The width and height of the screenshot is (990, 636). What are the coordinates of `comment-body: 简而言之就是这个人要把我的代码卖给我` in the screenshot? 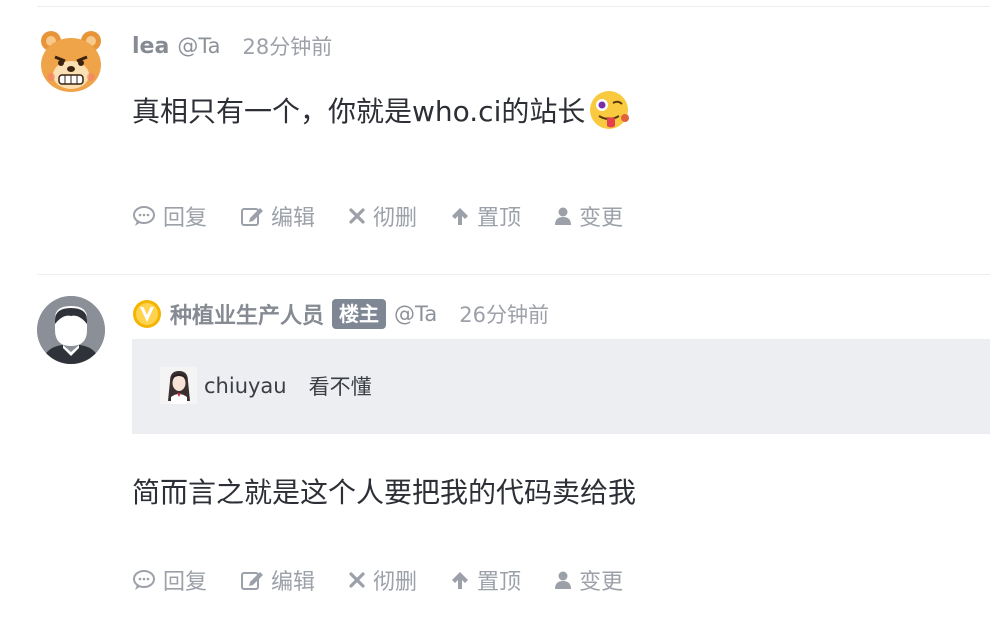 It's located at (384, 491).